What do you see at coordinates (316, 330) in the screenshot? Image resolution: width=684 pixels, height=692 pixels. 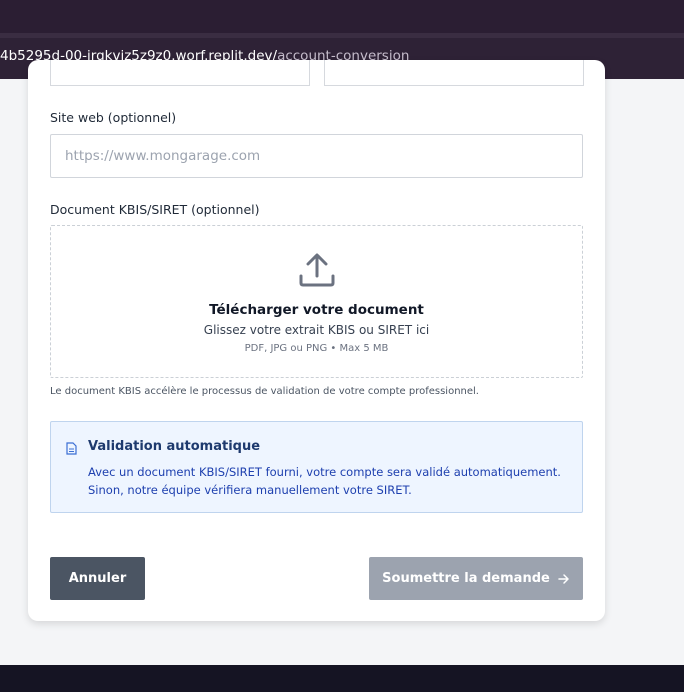 I see `dropzone-subtitle: Glissez votre extrait KBIS ou SIRET ici` at bounding box center [316, 330].